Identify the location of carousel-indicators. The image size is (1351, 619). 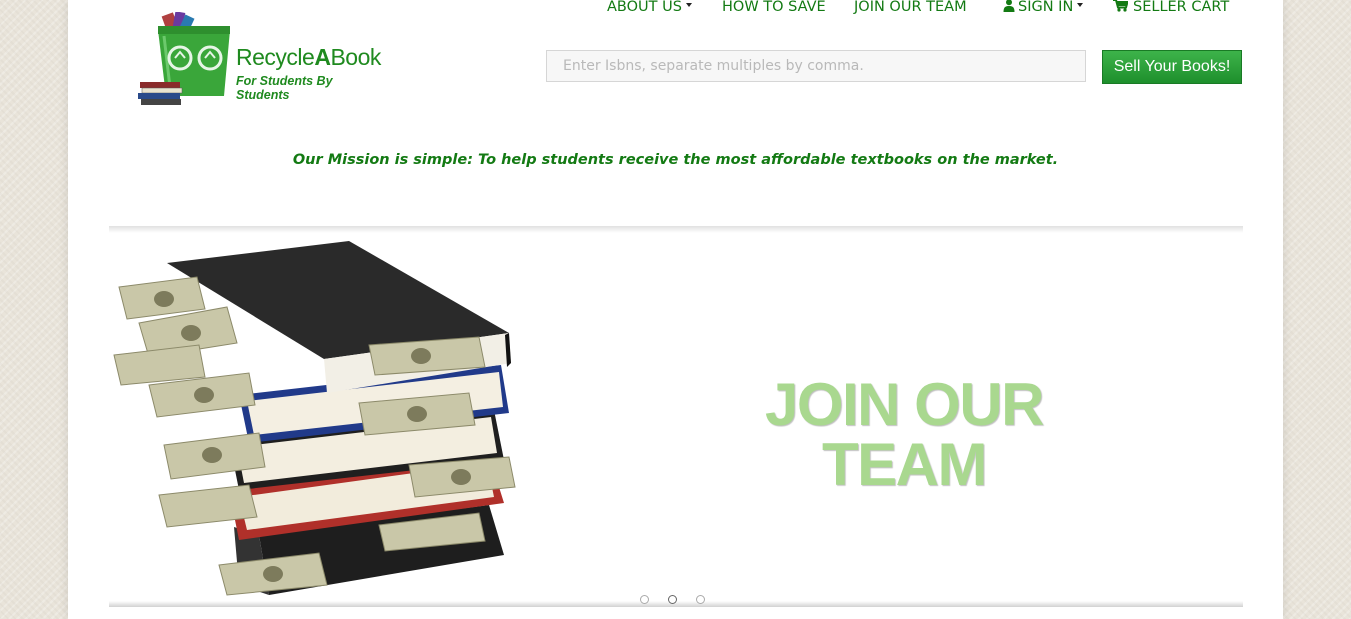
(678, 601).